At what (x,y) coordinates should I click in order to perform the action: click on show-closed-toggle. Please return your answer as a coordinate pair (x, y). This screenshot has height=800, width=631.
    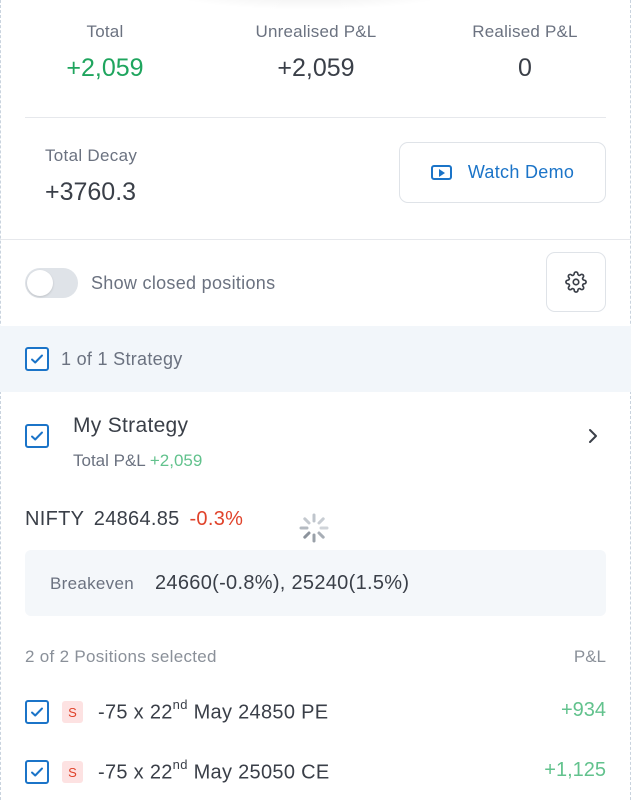
    Looking at the image, I should click on (51, 283).